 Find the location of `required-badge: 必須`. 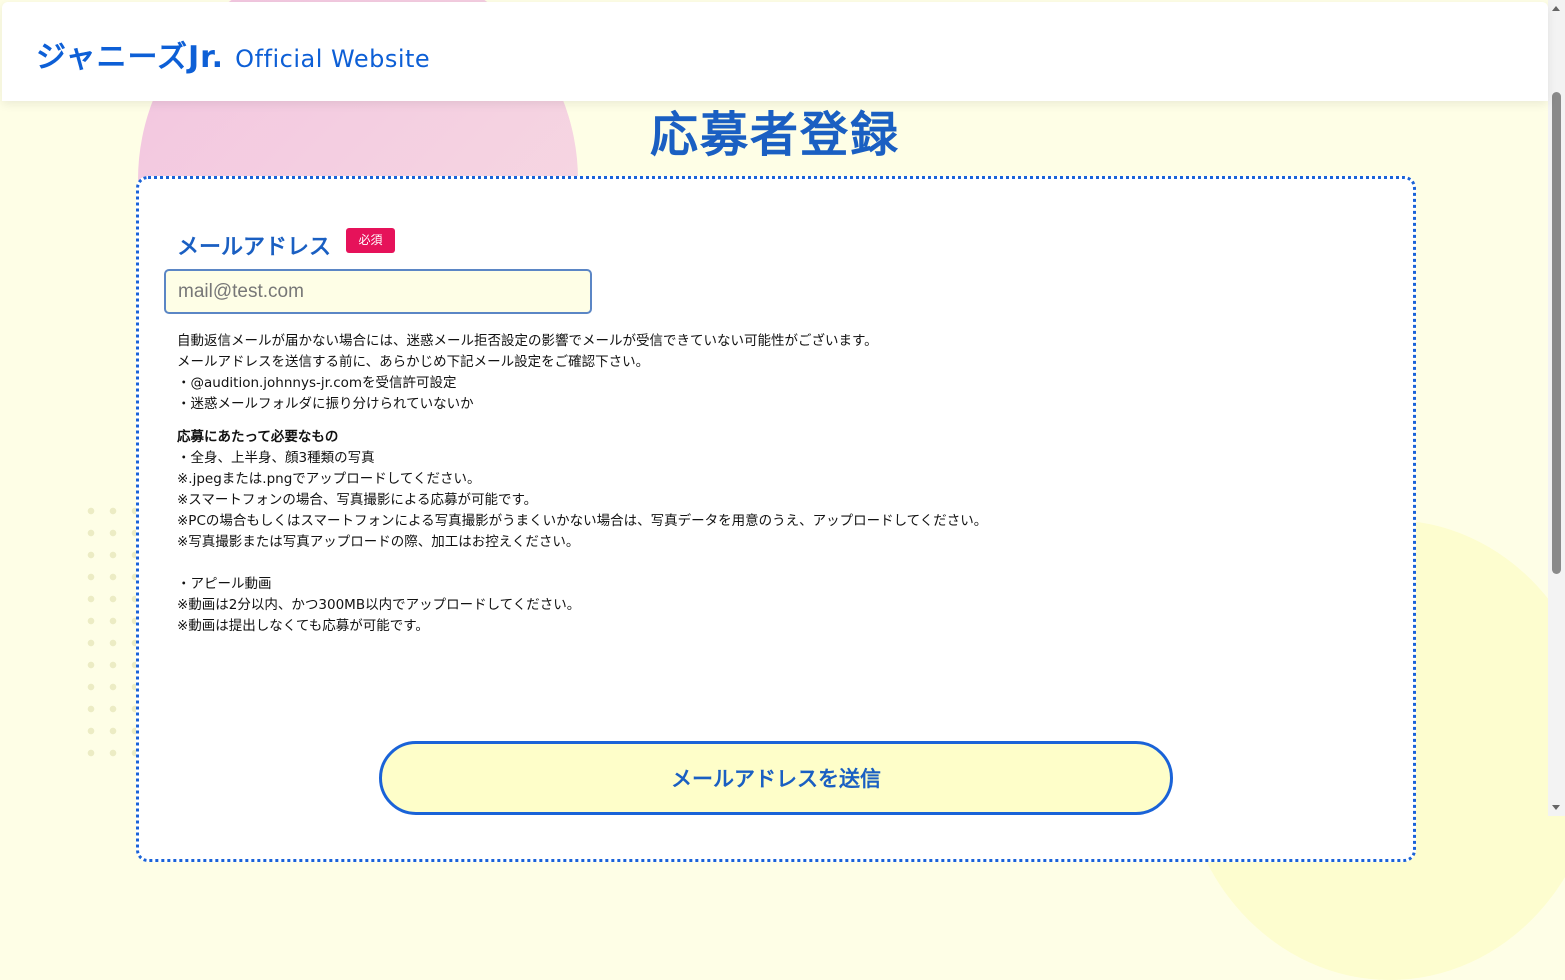

required-badge: 必須 is located at coordinates (370, 240).